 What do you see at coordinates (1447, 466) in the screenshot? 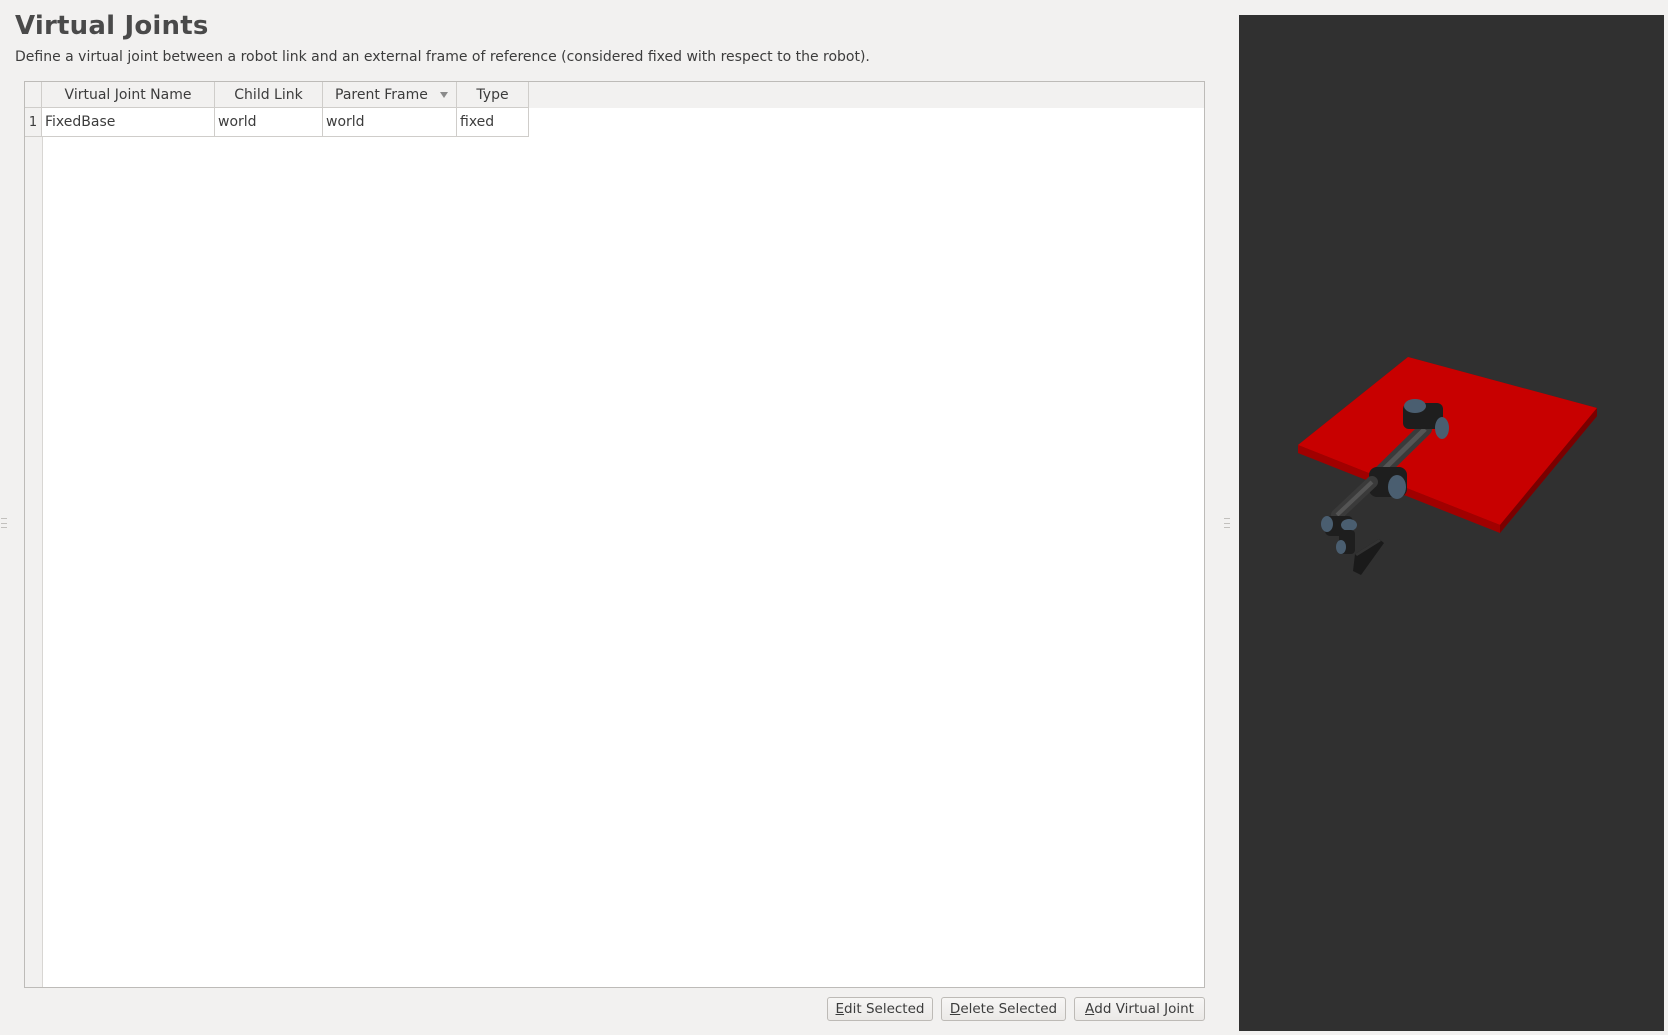
I see `robot-scene` at bounding box center [1447, 466].